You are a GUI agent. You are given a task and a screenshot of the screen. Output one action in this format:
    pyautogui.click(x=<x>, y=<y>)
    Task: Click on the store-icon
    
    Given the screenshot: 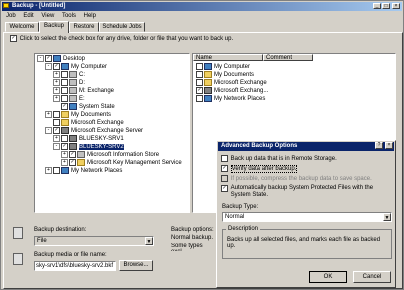 What is the action you would take?
    pyautogui.click(x=81, y=154)
    